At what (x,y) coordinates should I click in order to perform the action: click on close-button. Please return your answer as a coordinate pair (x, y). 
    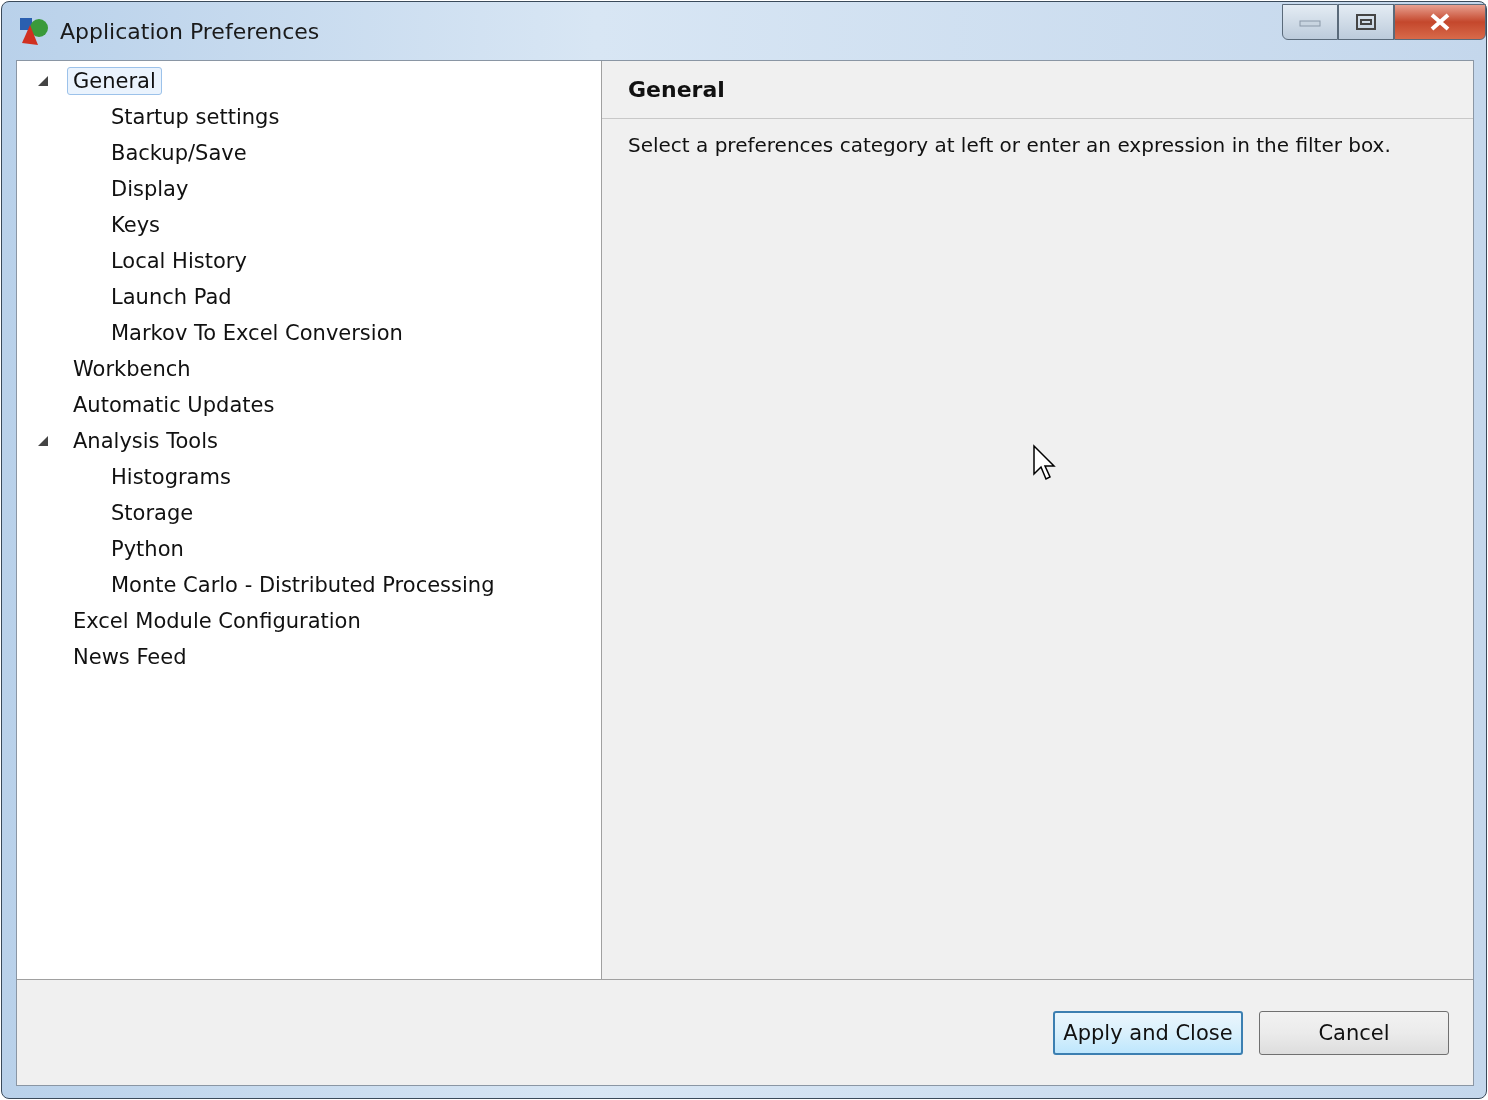
    Looking at the image, I should click on (1440, 22).